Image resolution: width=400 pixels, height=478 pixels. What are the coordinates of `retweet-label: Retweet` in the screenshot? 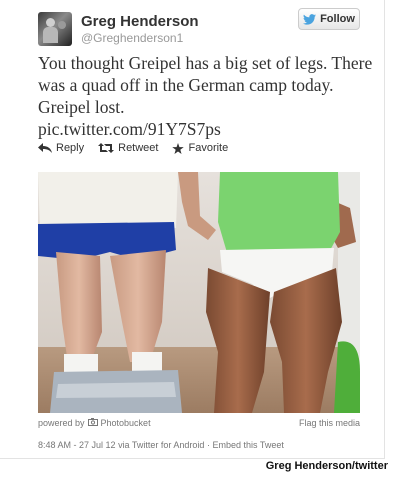 It's located at (138, 148).